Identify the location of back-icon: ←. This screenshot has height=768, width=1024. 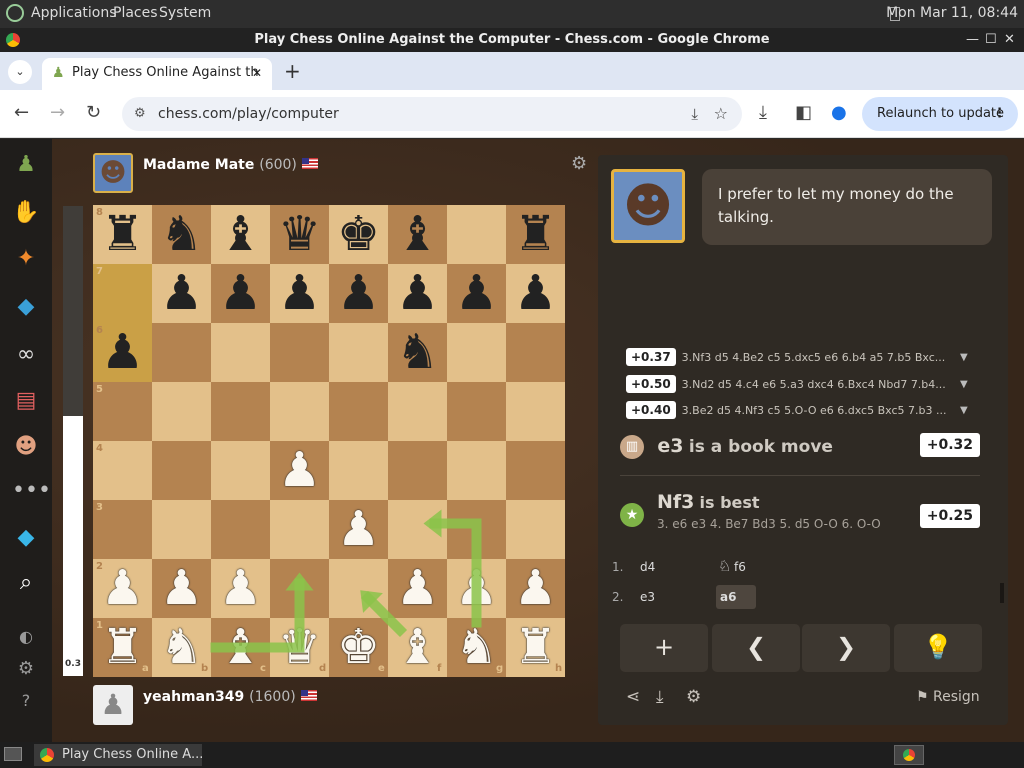
(21, 112).